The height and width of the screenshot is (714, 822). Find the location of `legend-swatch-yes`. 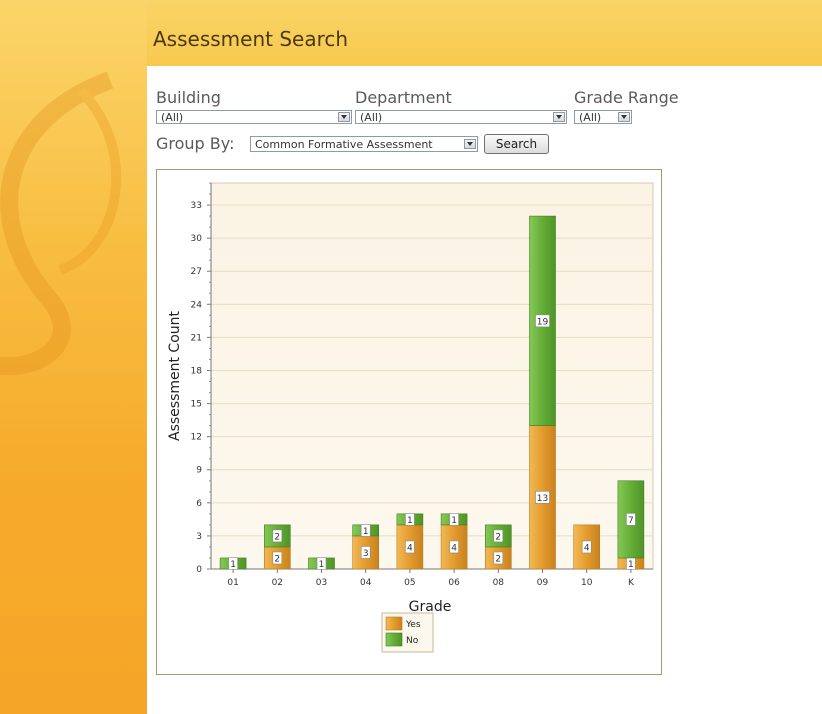

legend-swatch-yes is located at coordinates (394, 623).